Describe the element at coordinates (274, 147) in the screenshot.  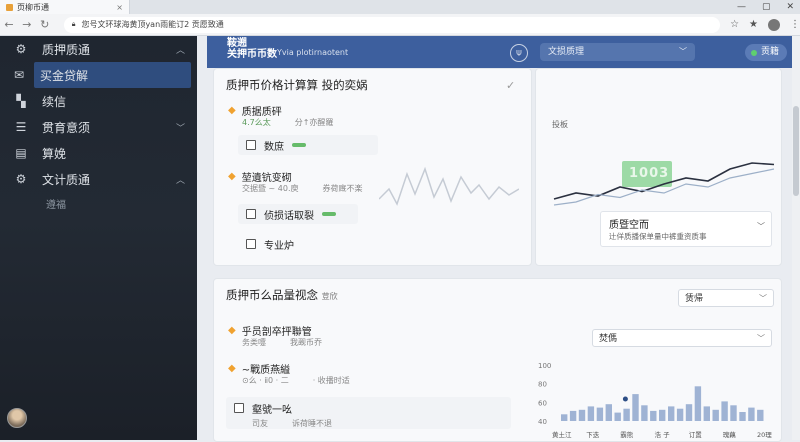
I see `checkbox-label: 数庶` at that location.